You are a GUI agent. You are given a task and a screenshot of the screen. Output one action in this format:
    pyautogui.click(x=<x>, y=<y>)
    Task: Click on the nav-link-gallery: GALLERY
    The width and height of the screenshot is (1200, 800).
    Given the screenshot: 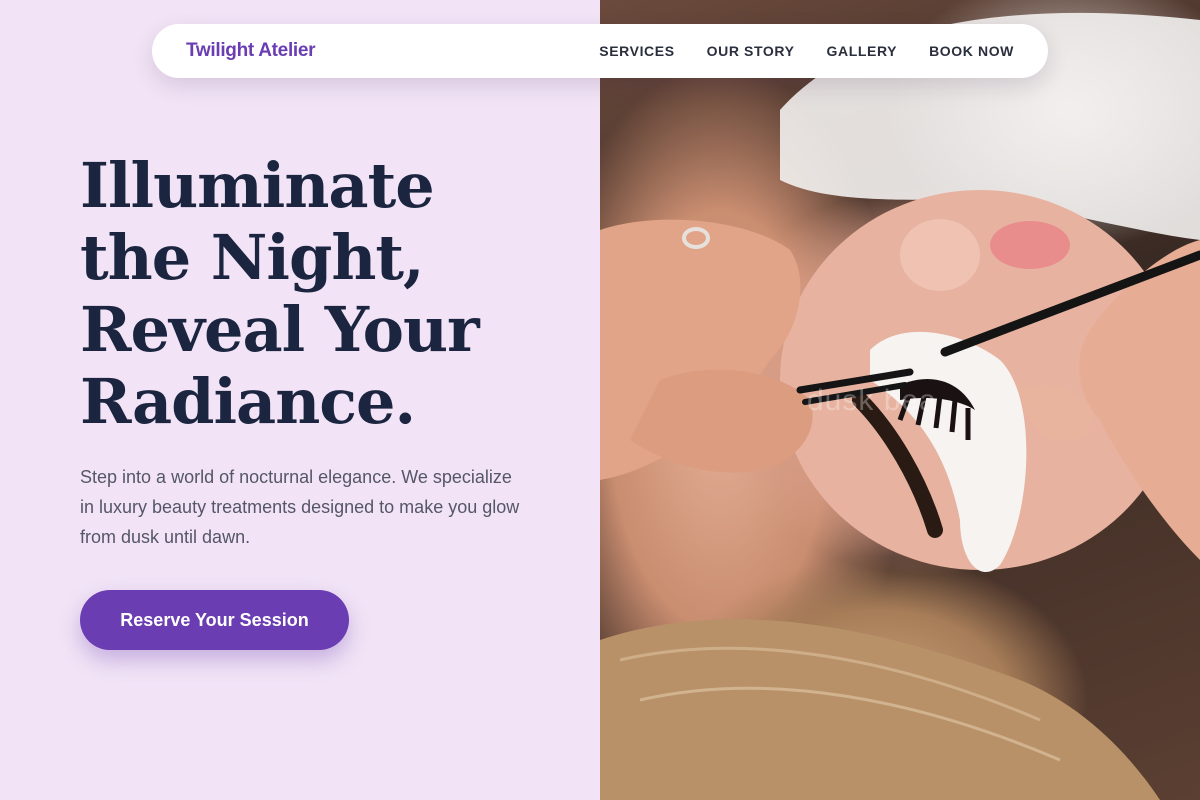 What is the action you would take?
    pyautogui.click(x=862, y=51)
    